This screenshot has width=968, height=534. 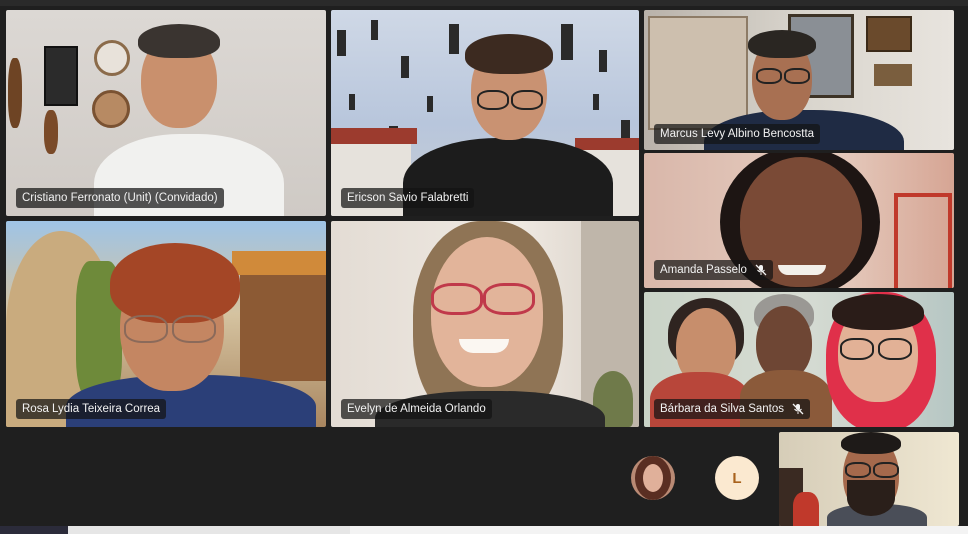 What do you see at coordinates (485, 324) in the screenshot?
I see `video-tile-evelyn: Evelyn de Almeida Orlando` at bounding box center [485, 324].